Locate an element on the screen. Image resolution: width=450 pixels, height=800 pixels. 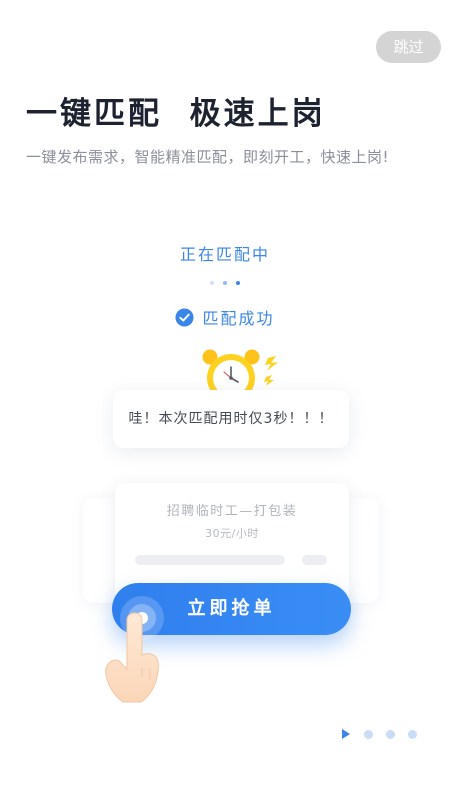
match-success-row: 匹配成功 is located at coordinates (225, 317).